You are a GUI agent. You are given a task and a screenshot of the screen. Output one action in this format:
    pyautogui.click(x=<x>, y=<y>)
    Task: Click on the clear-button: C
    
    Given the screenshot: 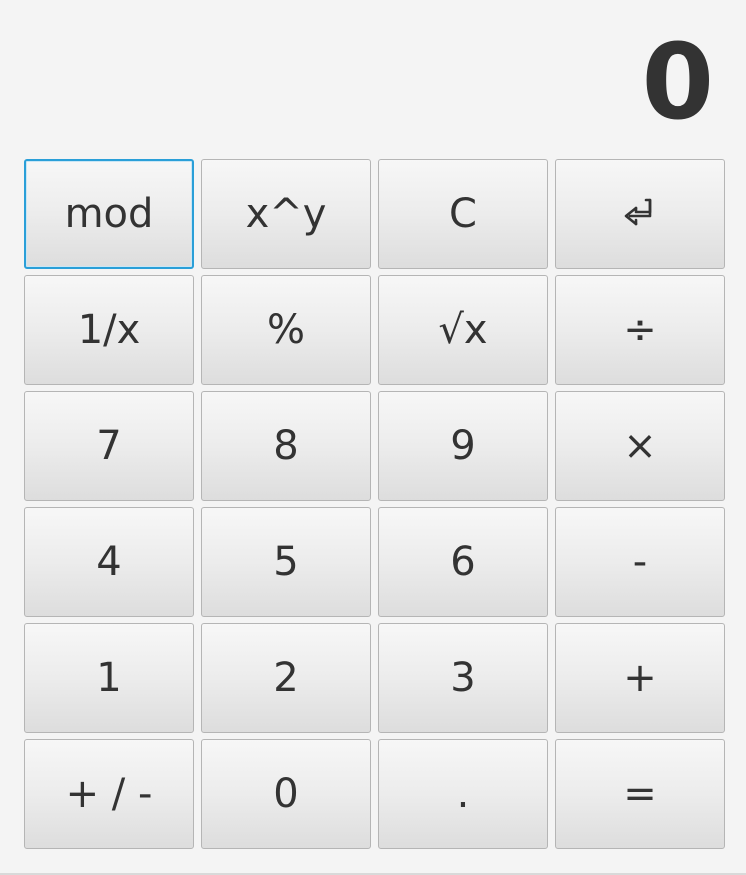 What is the action you would take?
    pyautogui.click(x=463, y=214)
    